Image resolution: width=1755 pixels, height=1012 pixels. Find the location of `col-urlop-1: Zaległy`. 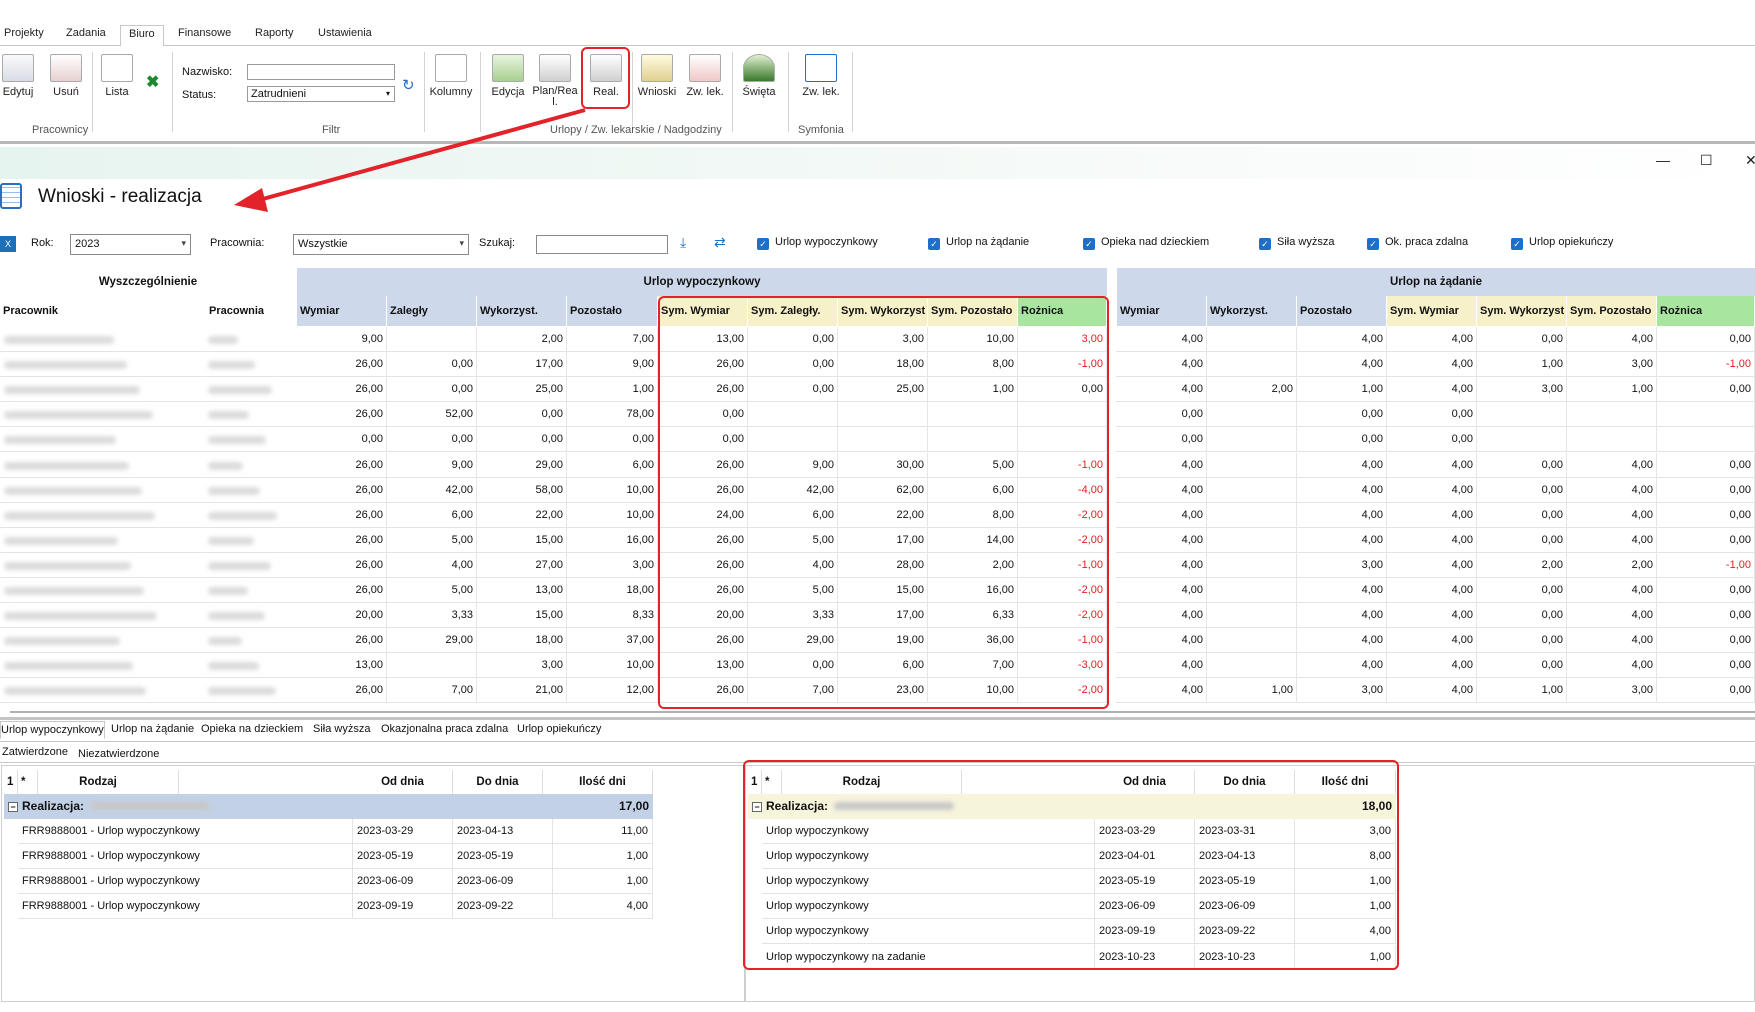

col-urlop-1: Zaległy is located at coordinates (432, 311).